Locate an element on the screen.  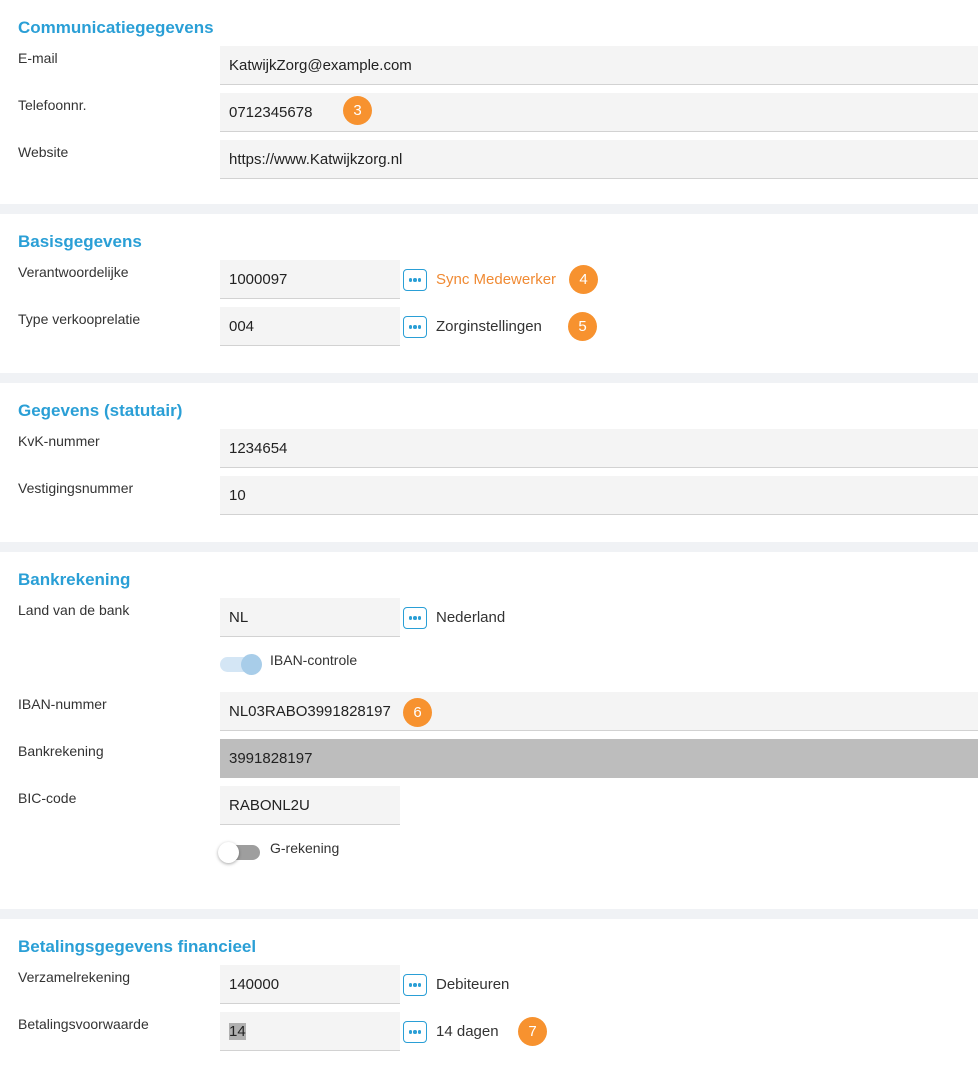
callout-badge-3: 3 is located at coordinates (357, 110).